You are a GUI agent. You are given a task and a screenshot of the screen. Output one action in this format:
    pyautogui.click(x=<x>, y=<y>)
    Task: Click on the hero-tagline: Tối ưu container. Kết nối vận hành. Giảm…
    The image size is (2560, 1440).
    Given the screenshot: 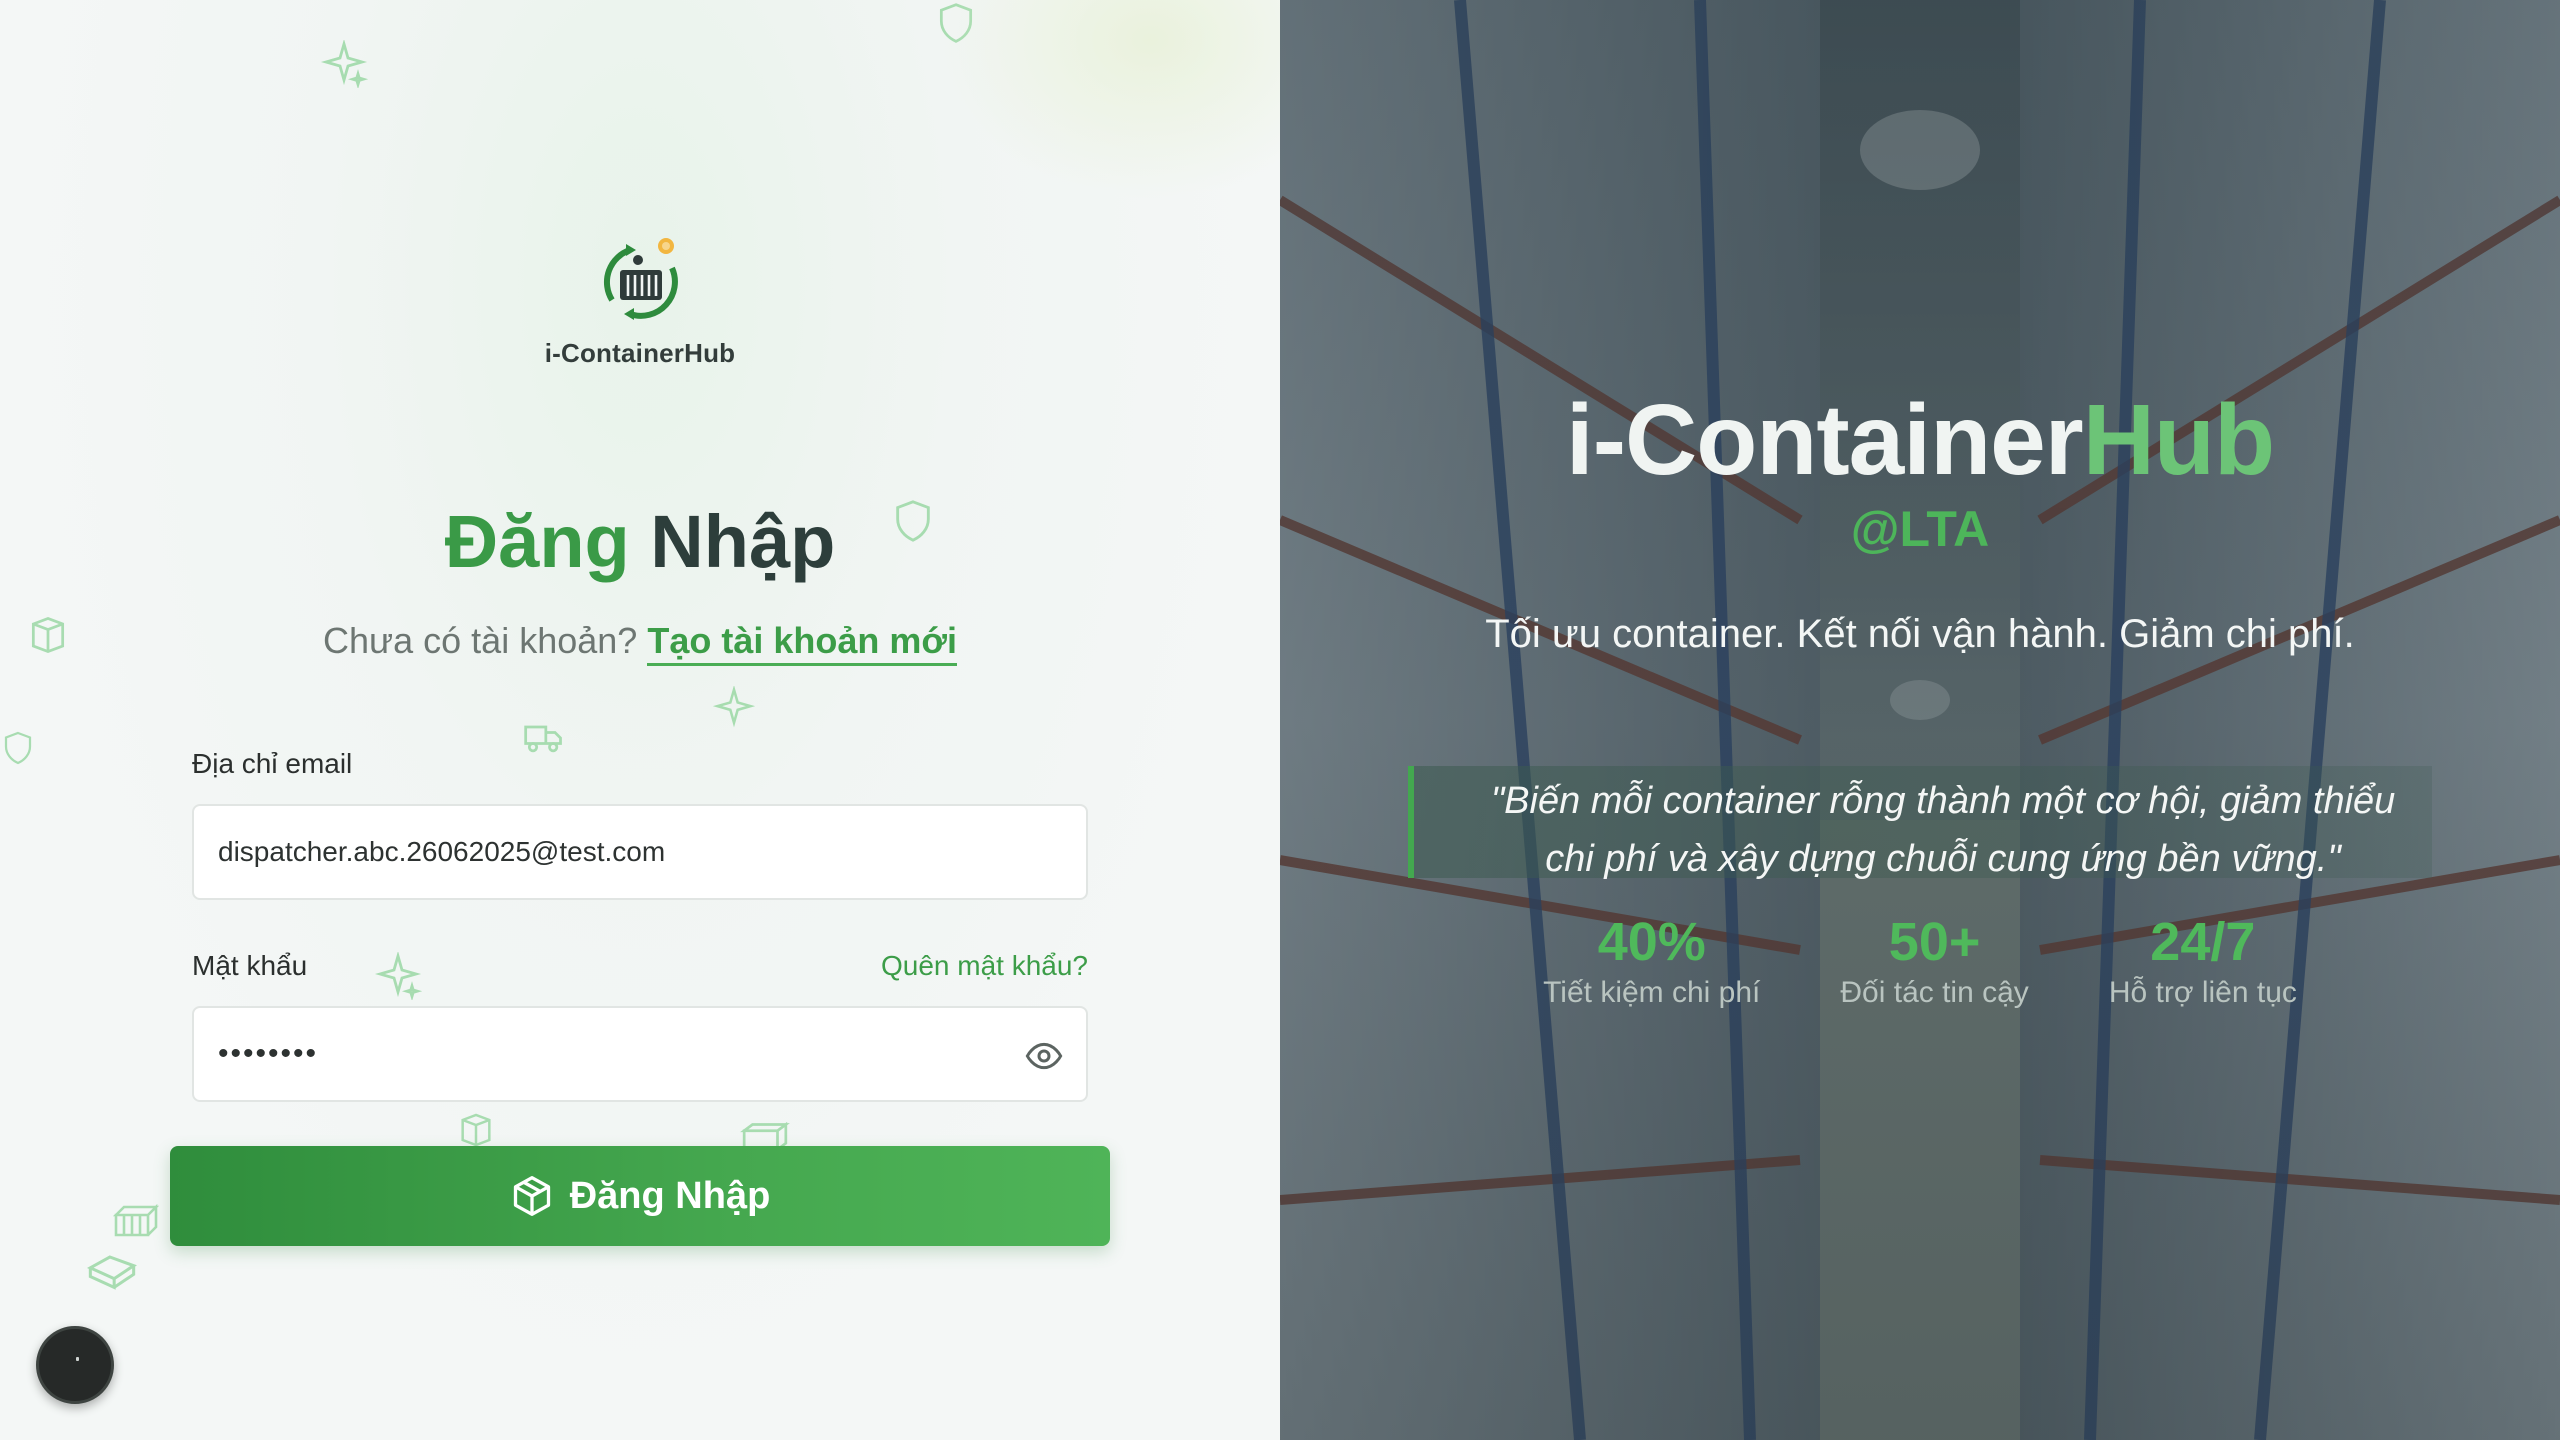 What is the action you would take?
    pyautogui.click(x=1920, y=634)
    